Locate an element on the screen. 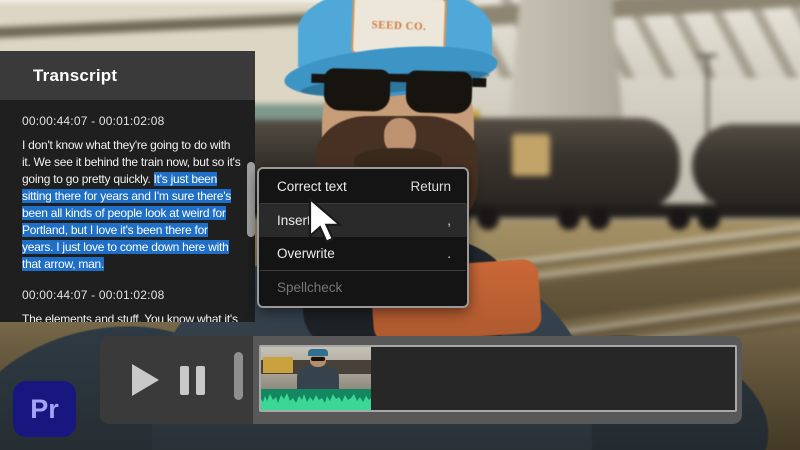  menu-item-insert: Insert , is located at coordinates (363, 220).